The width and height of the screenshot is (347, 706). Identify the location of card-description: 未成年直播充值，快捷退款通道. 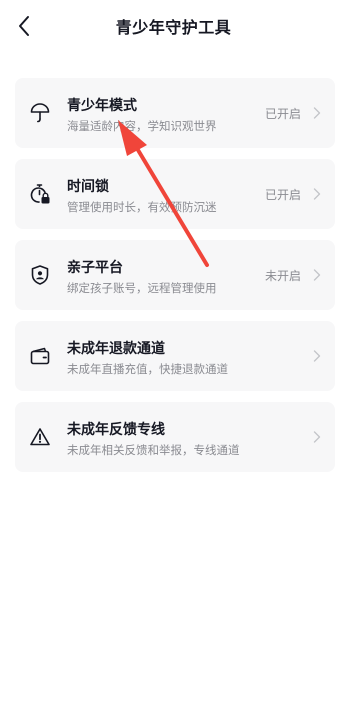
(147, 369).